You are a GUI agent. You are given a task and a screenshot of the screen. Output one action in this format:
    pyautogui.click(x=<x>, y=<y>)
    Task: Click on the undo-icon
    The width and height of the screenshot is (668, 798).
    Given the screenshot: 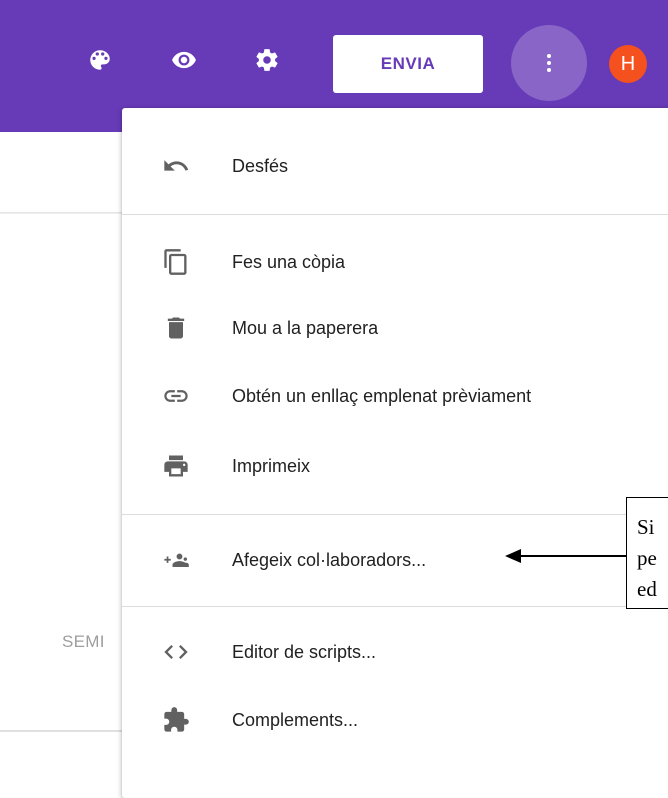 What is the action you would take?
    pyautogui.click(x=176, y=166)
    